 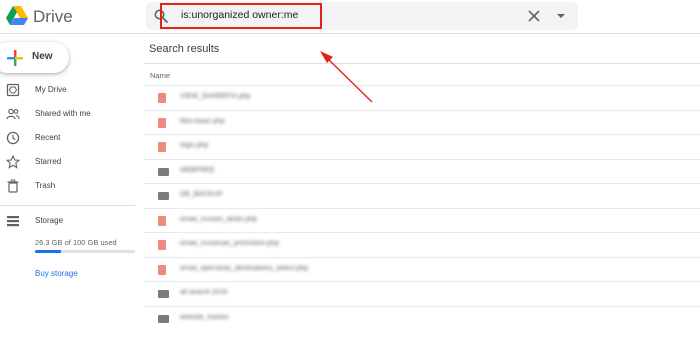 I want to click on sidebar-item-label: My Drive, so click(x=51, y=89).